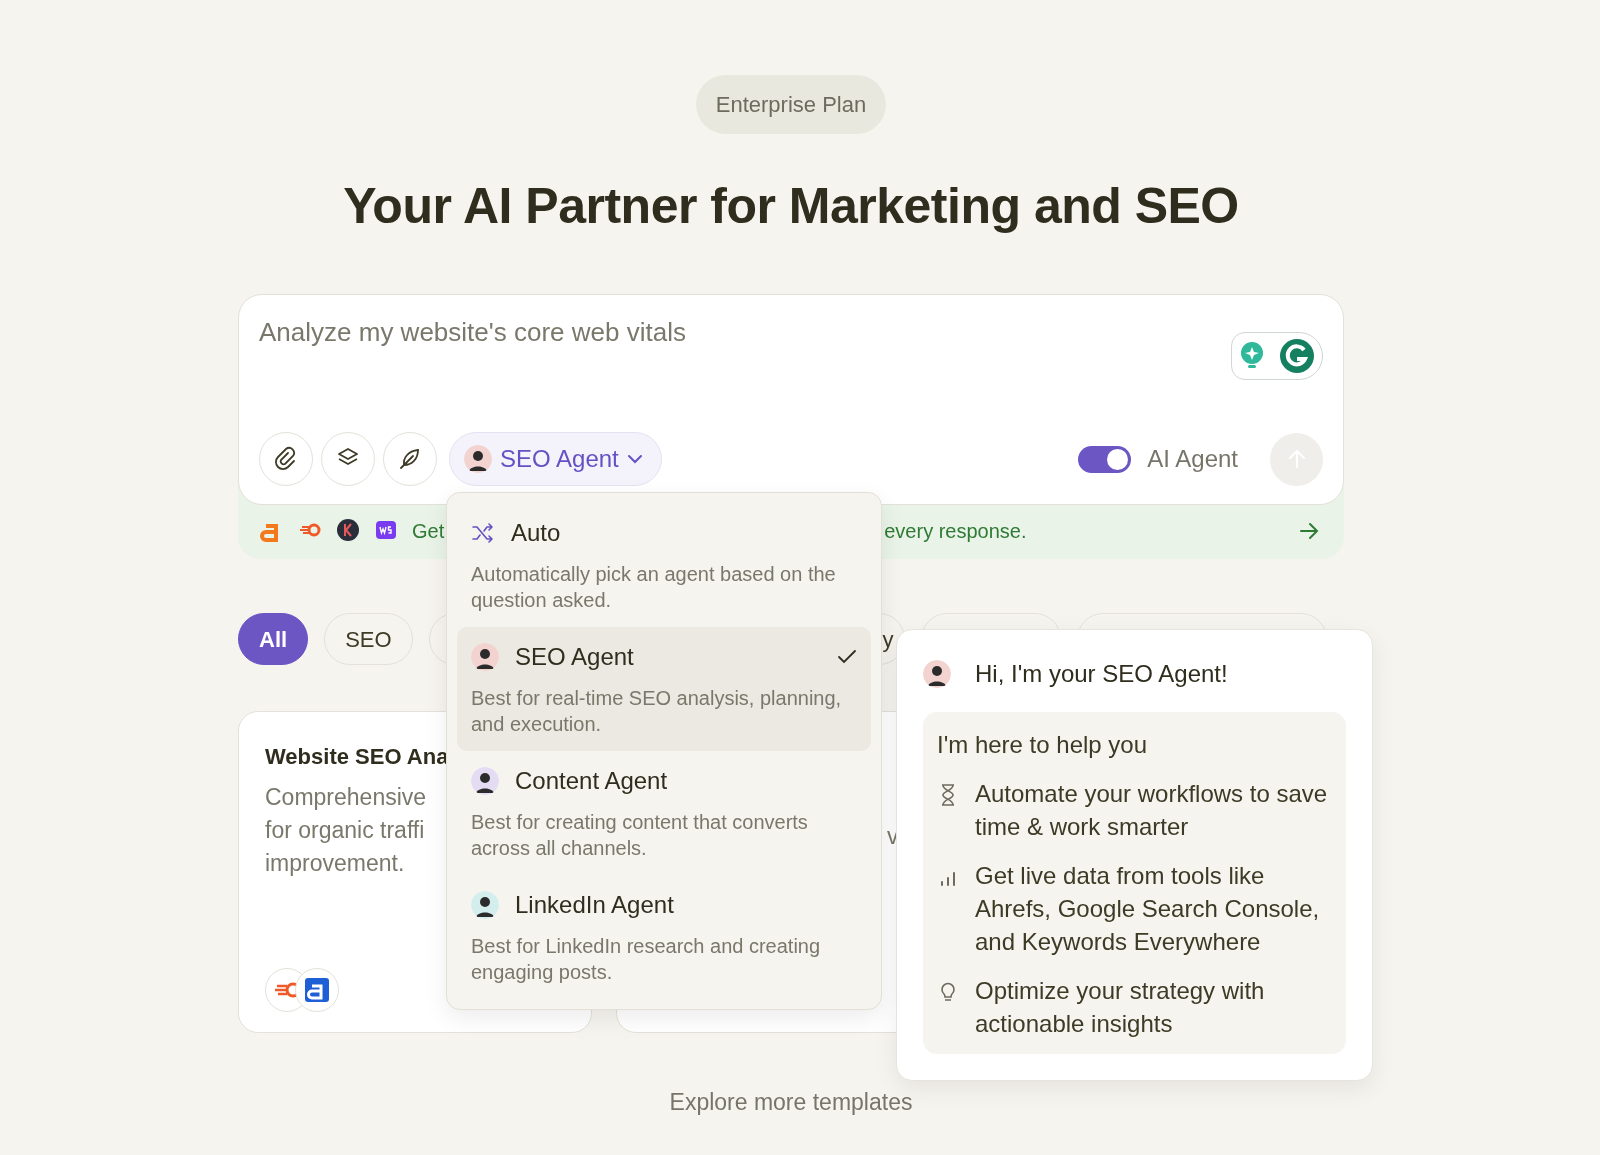  Describe the element at coordinates (1105, 459) in the screenshot. I see `ai-agent-toggle` at that location.